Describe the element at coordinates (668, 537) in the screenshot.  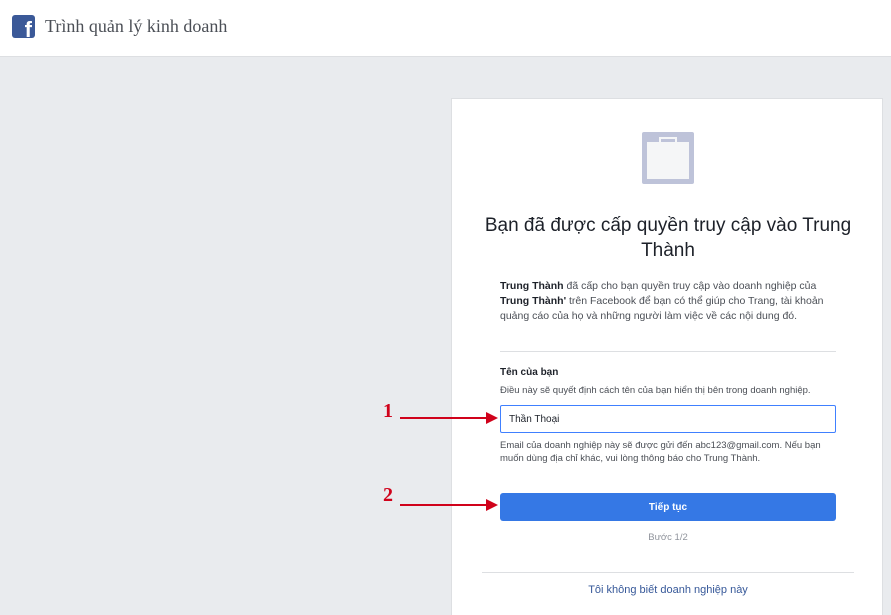
I see `step-indicator: Bước 1/2` at that location.